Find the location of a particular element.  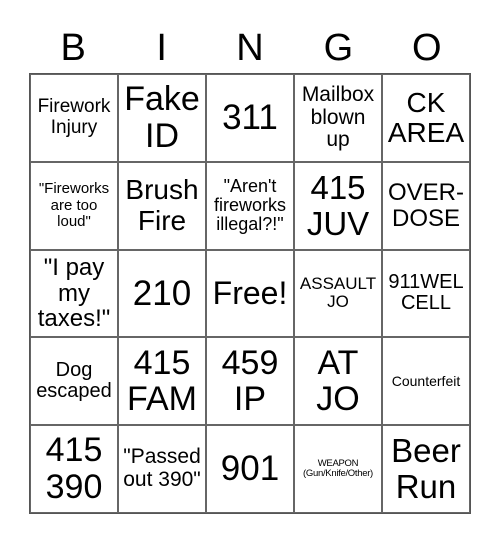

bingo-cell: ASSAULT JO is located at coordinates (338, 293).